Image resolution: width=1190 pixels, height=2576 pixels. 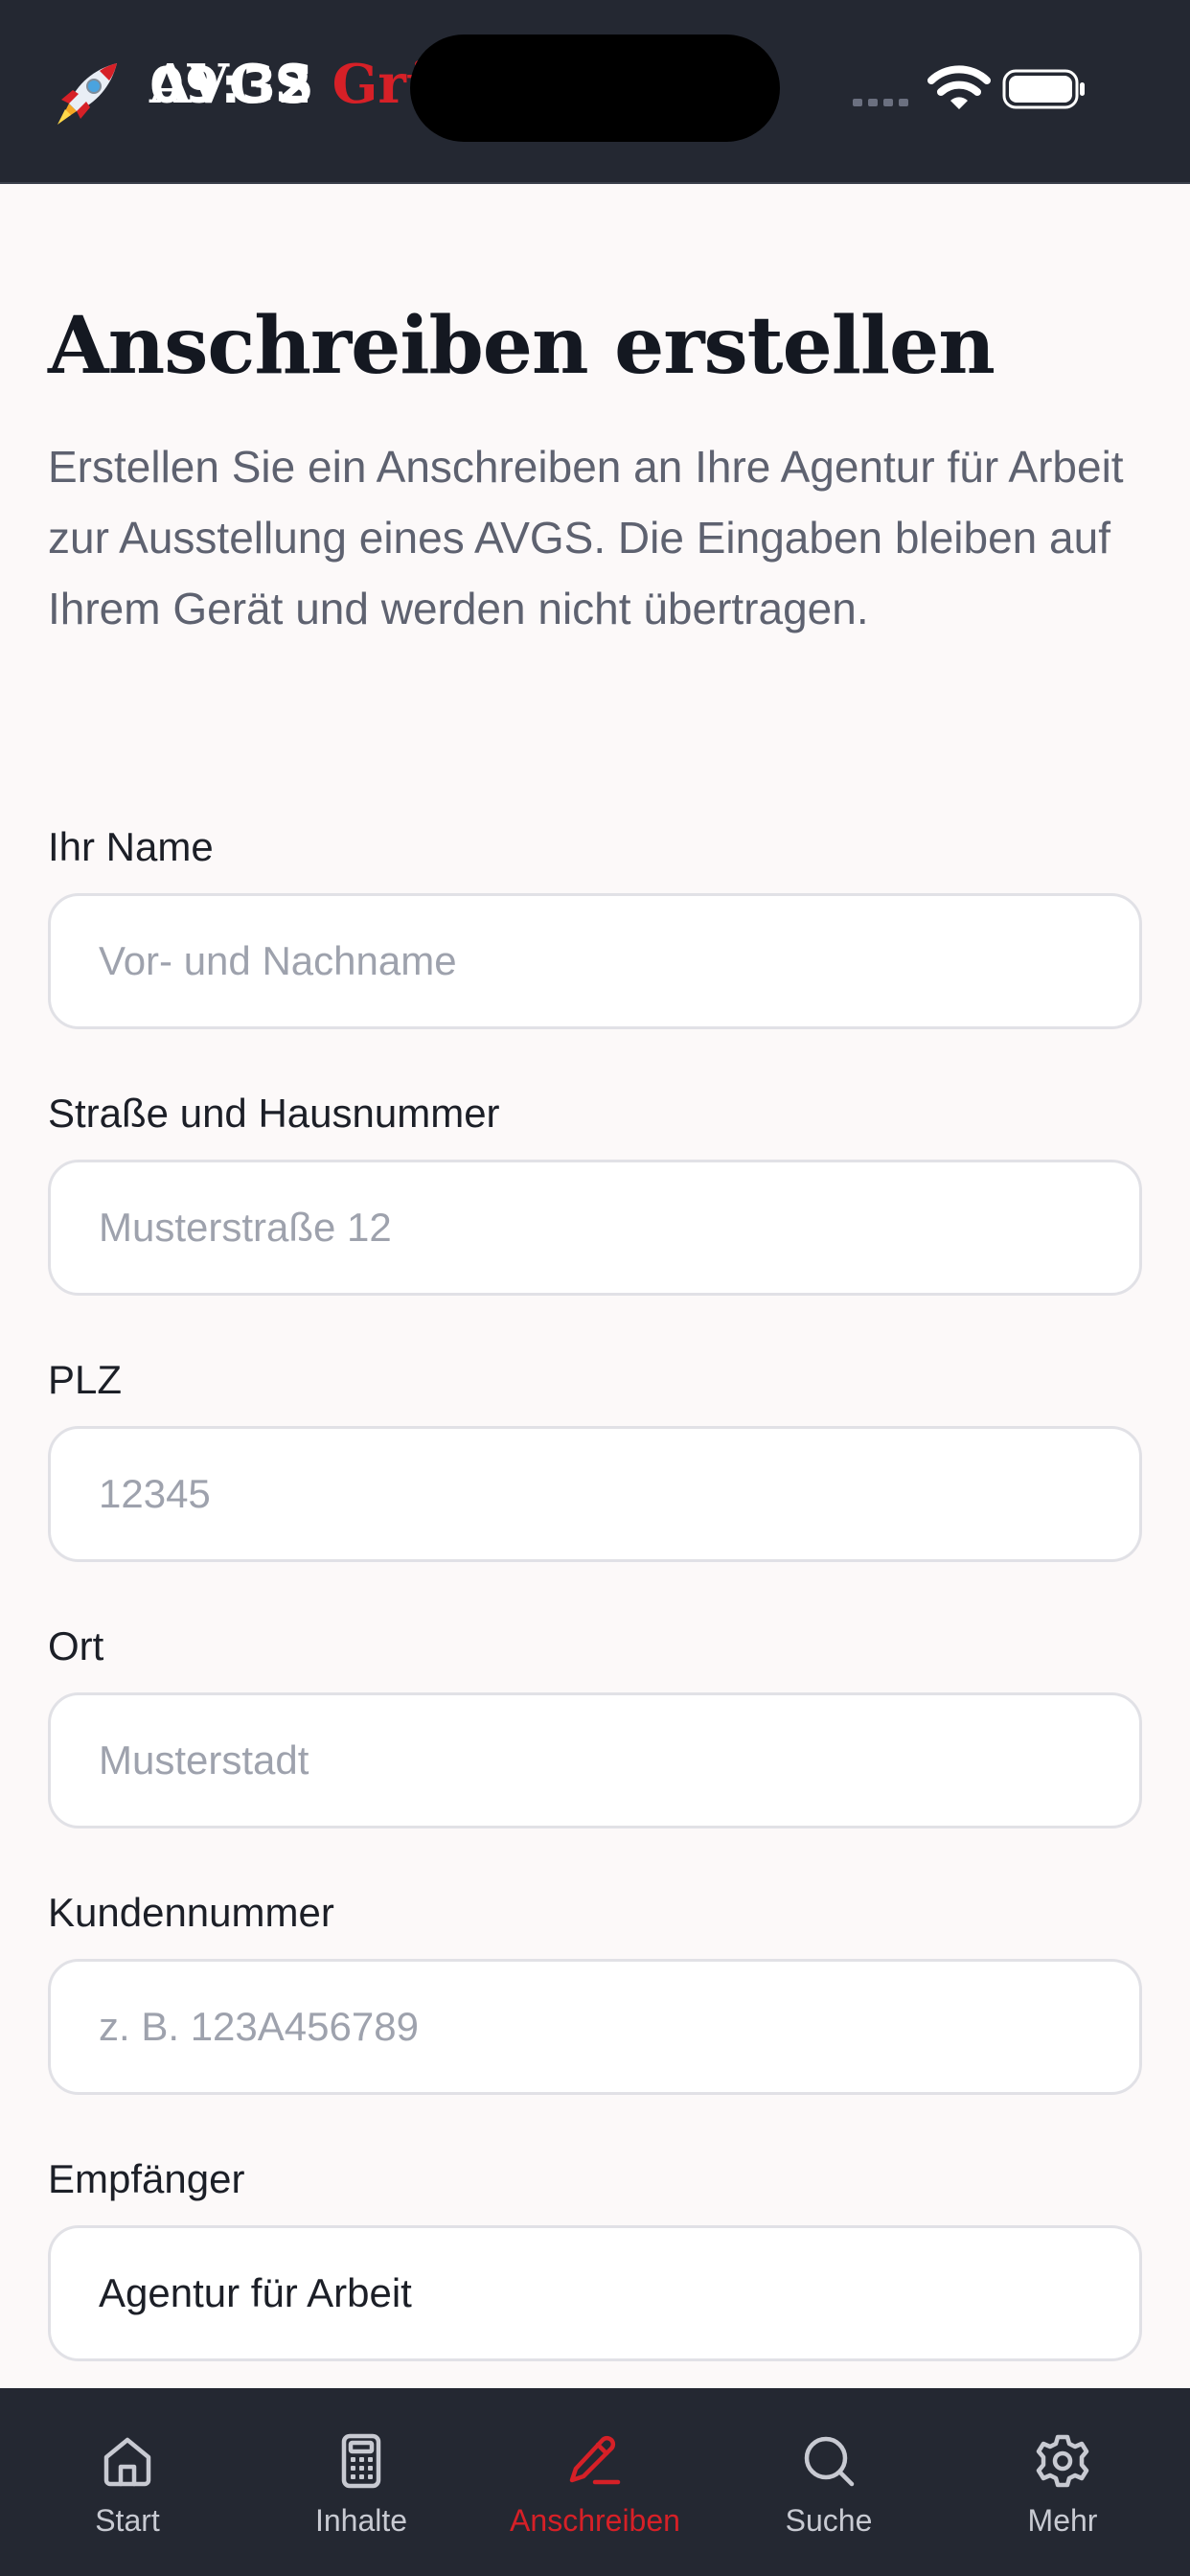 I want to click on status-time: 09:32, so click(x=231, y=86).